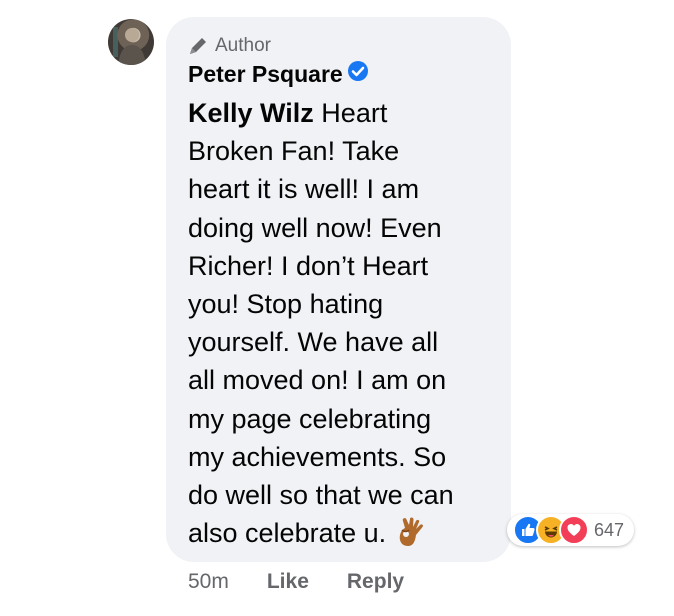 This screenshot has width=674, height=616. What do you see at coordinates (315, 582) in the screenshot?
I see `comment-actions: 50m Like Reply` at bounding box center [315, 582].